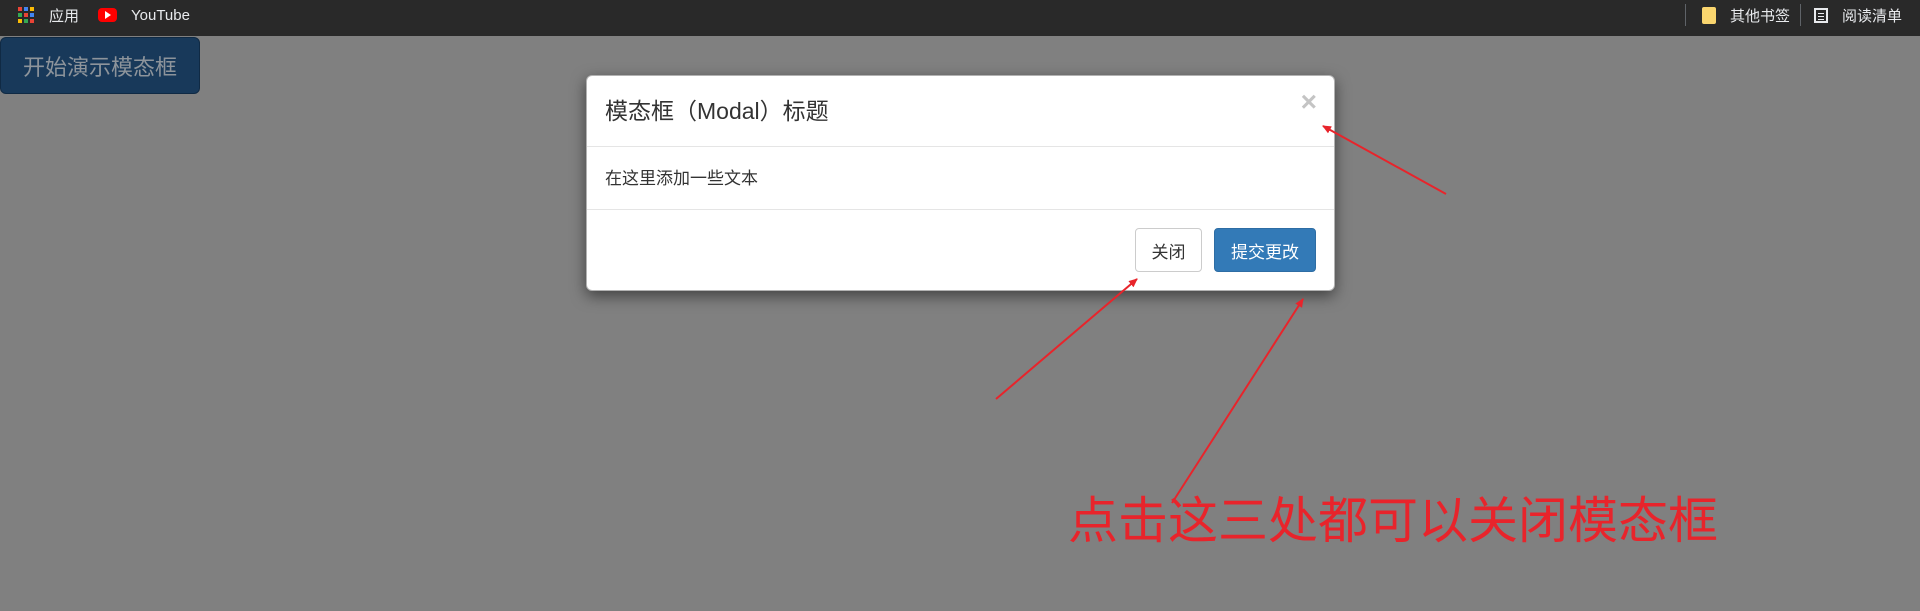  I want to click on arrow-to-close-button, so click(1066, 339).